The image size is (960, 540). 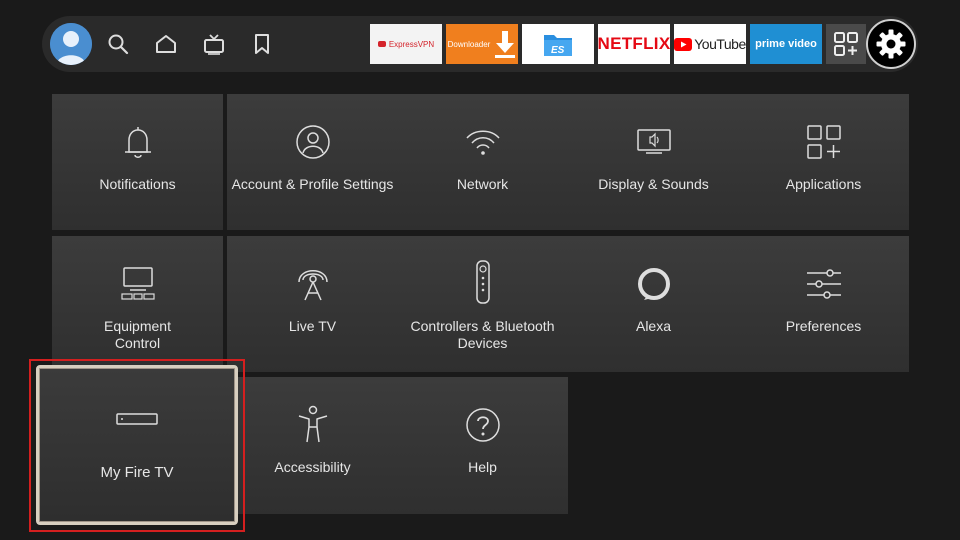 I want to click on alexa-icon, so click(x=653, y=284).